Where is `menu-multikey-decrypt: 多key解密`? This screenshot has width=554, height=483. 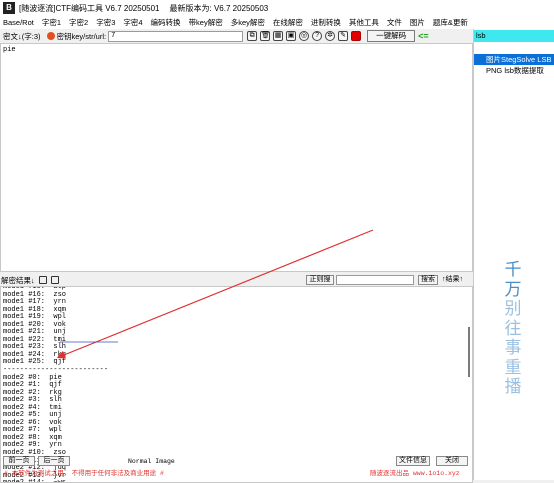 menu-multikey-decrypt: 多key解密 is located at coordinates (248, 22).